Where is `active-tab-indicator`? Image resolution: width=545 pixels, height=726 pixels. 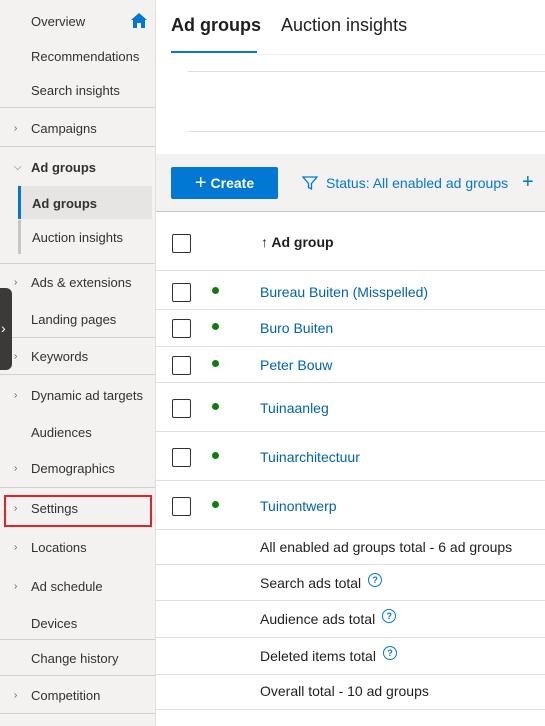
active-tab-indicator is located at coordinates (214, 52).